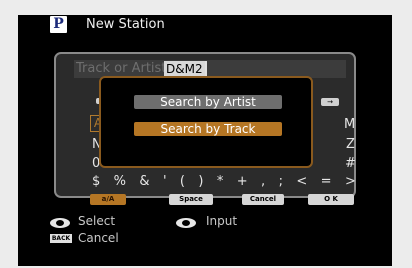 This screenshot has width=412, height=268. Describe the element at coordinates (97, 221) in the screenshot. I see `select-label: Select` at that location.